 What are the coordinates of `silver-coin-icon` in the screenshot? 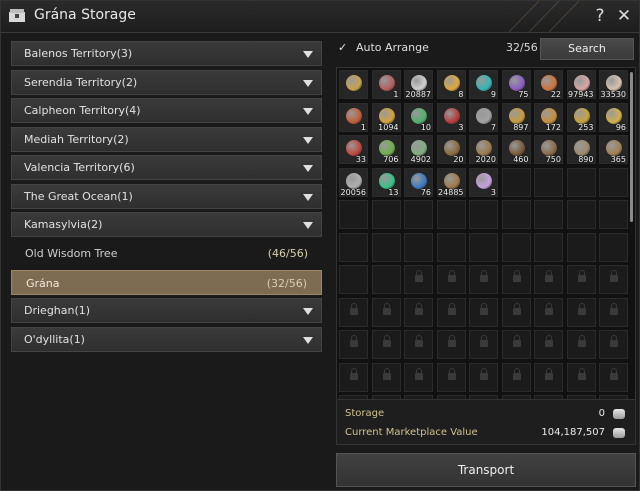 It's located at (619, 433).